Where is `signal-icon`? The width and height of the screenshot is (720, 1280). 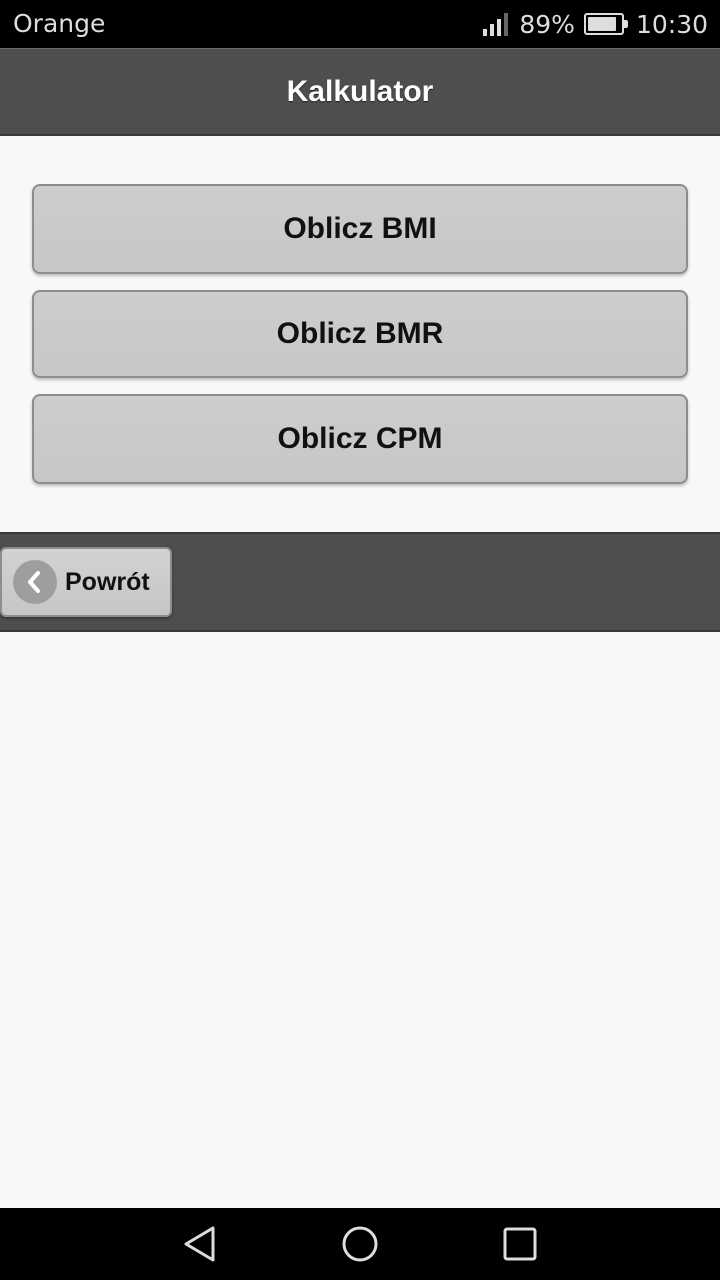 signal-icon is located at coordinates (497, 24).